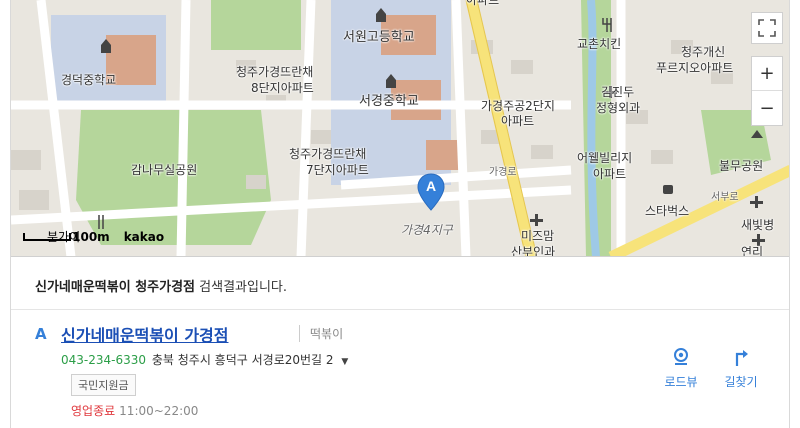 Image resolution: width=800 pixels, height=428 pixels. Describe the element at coordinates (282, 88) in the screenshot. I see `map-label: 8단지아파트` at that location.